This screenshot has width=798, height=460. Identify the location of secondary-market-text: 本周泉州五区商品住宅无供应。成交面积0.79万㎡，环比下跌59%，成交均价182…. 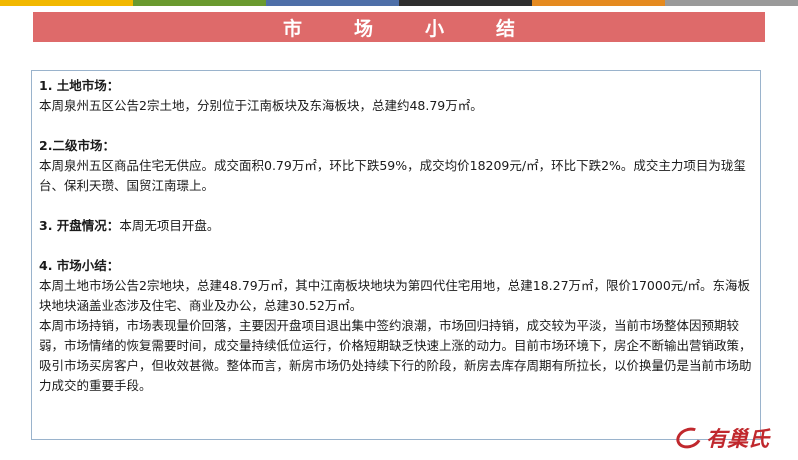
(392, 175).